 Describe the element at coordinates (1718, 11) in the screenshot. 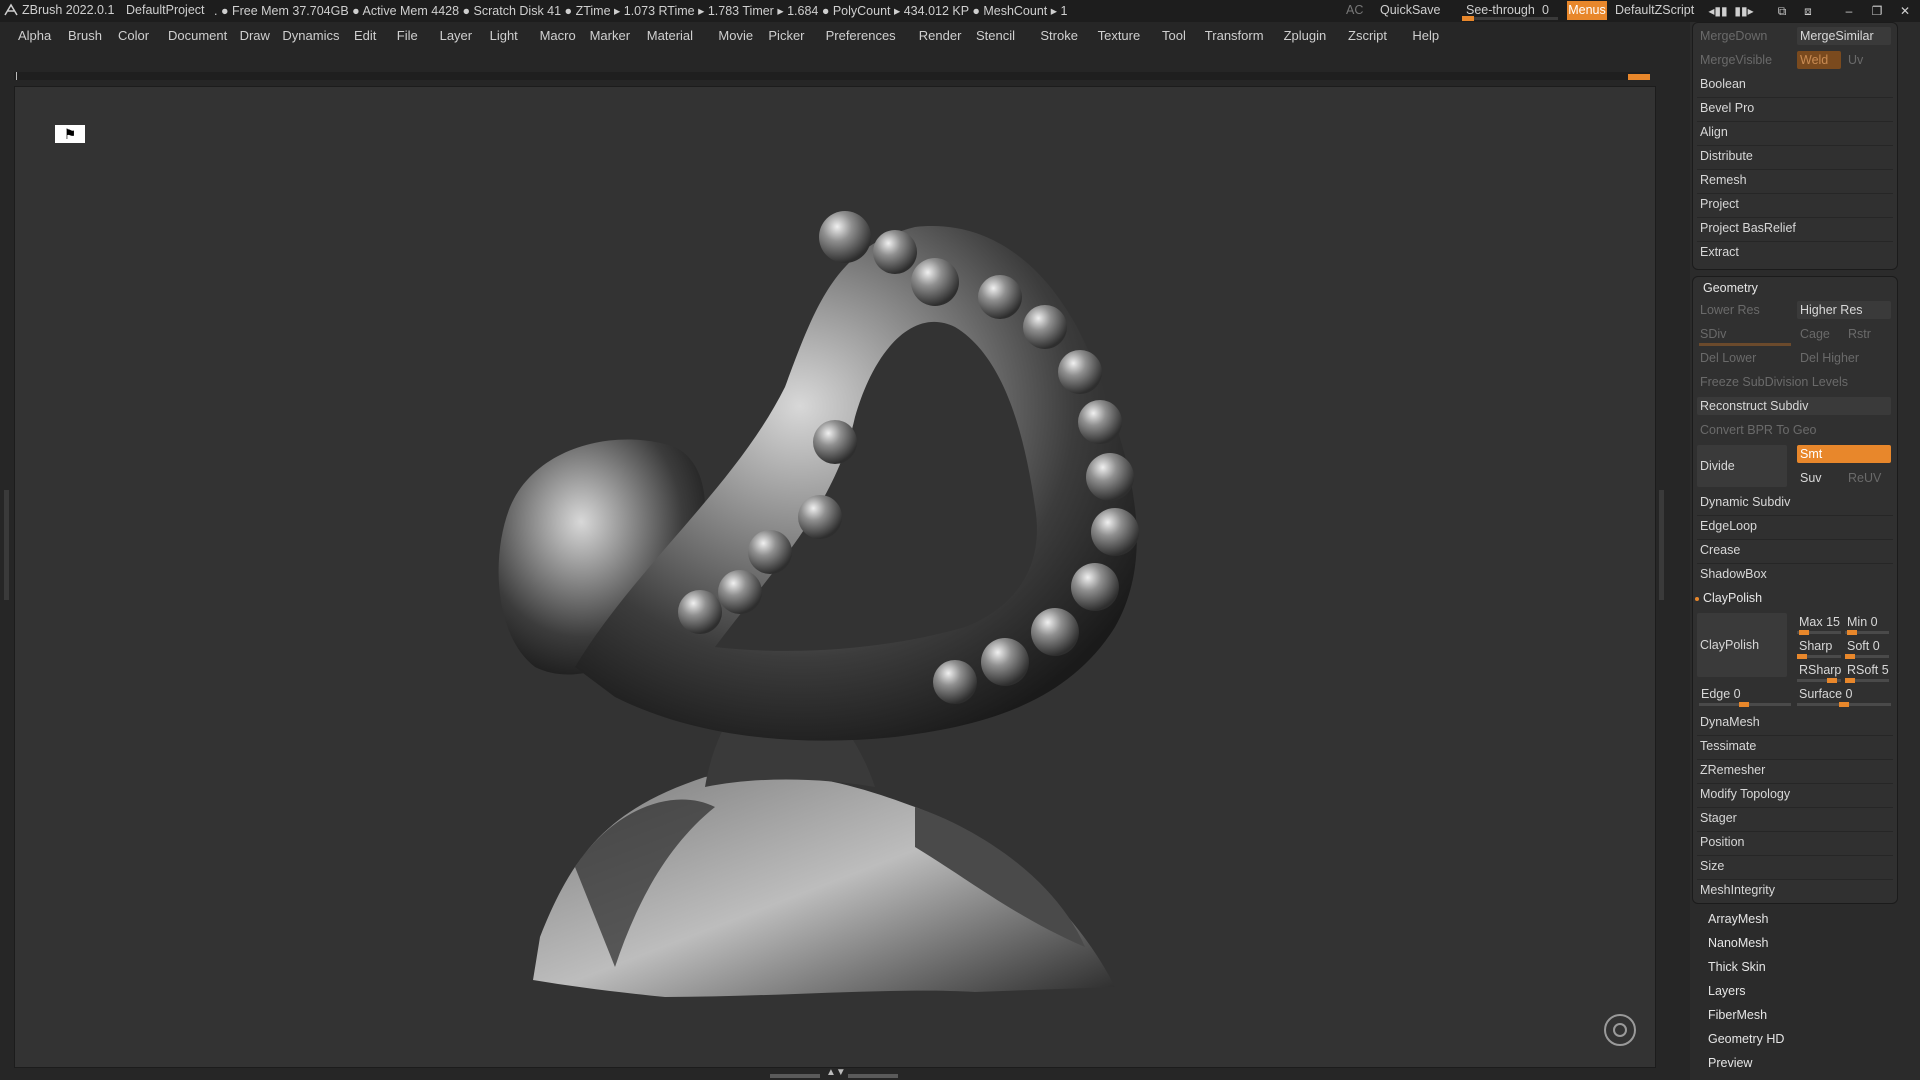

I see `zoom-out-icon: ◂▮▮` at that location.